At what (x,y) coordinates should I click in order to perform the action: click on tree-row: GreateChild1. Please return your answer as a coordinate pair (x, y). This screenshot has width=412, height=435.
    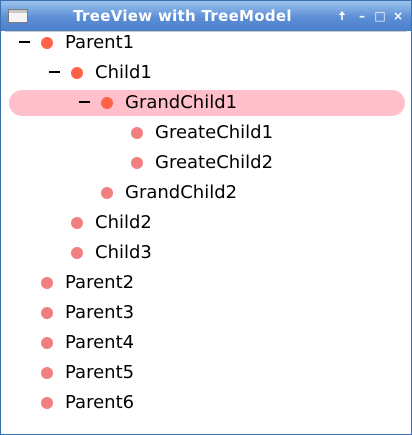
    Looking at the image, I should click on (207, 133).